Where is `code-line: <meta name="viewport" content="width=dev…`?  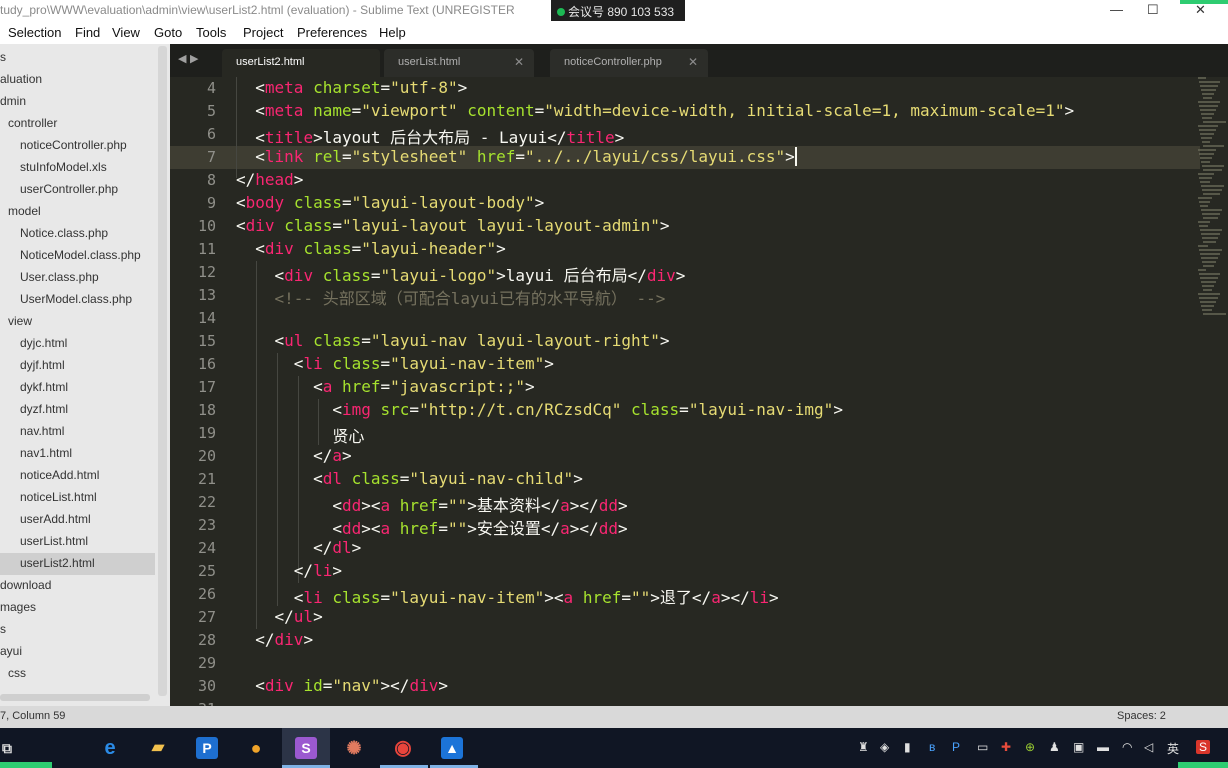 code-line: <meta name="viewport" content="width=dev… is located at coordinates (655, 112).